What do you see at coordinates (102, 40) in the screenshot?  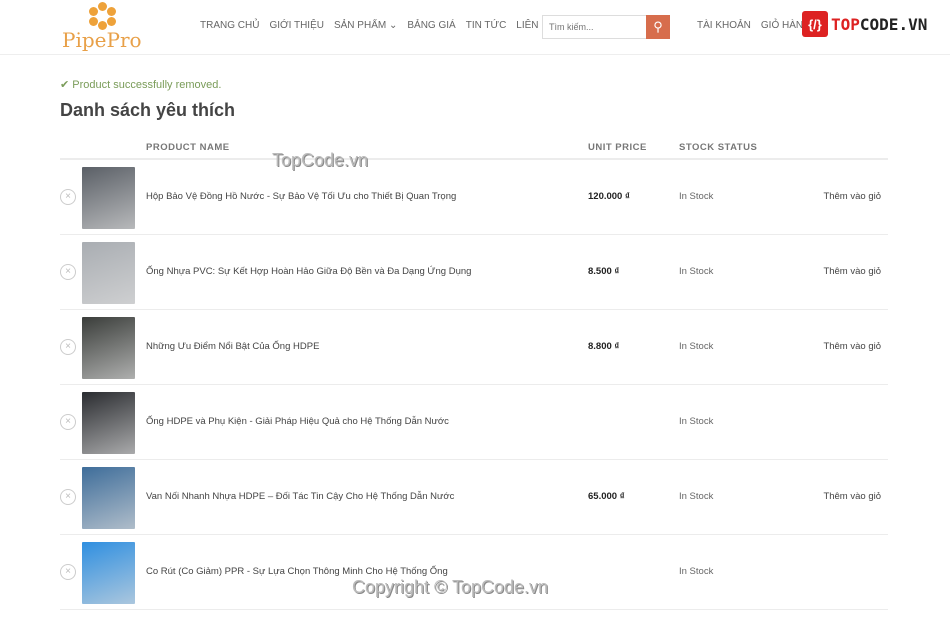 I see `logo-text: PipePro` at bounding box center [102, 40].